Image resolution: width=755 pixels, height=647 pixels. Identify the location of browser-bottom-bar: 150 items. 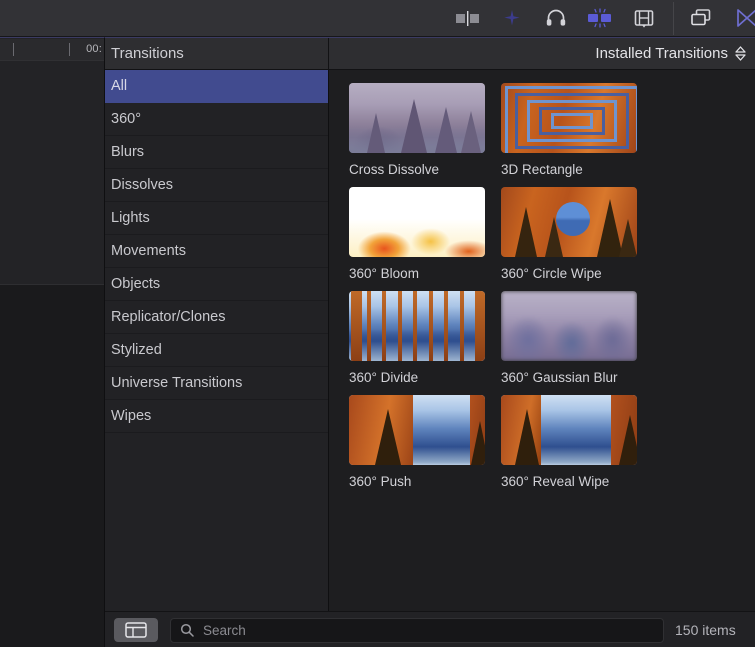
(430, 629).